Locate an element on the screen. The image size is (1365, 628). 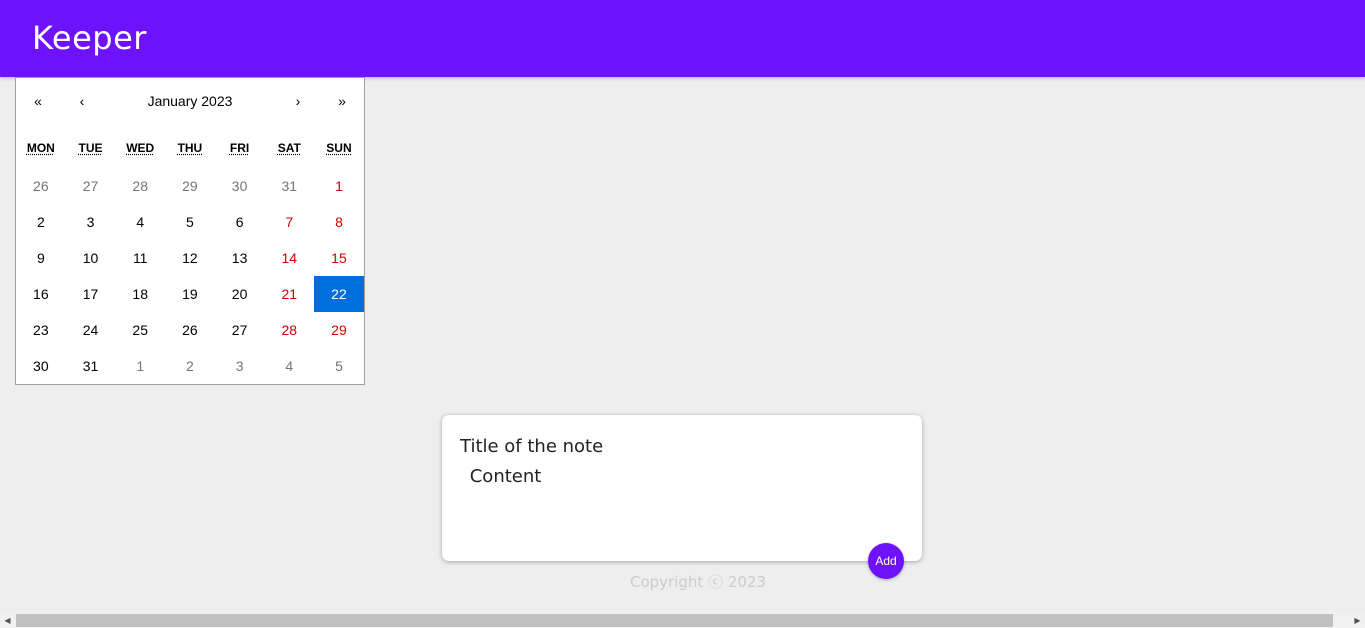
note-title-input is located at coordinates (680, 446).